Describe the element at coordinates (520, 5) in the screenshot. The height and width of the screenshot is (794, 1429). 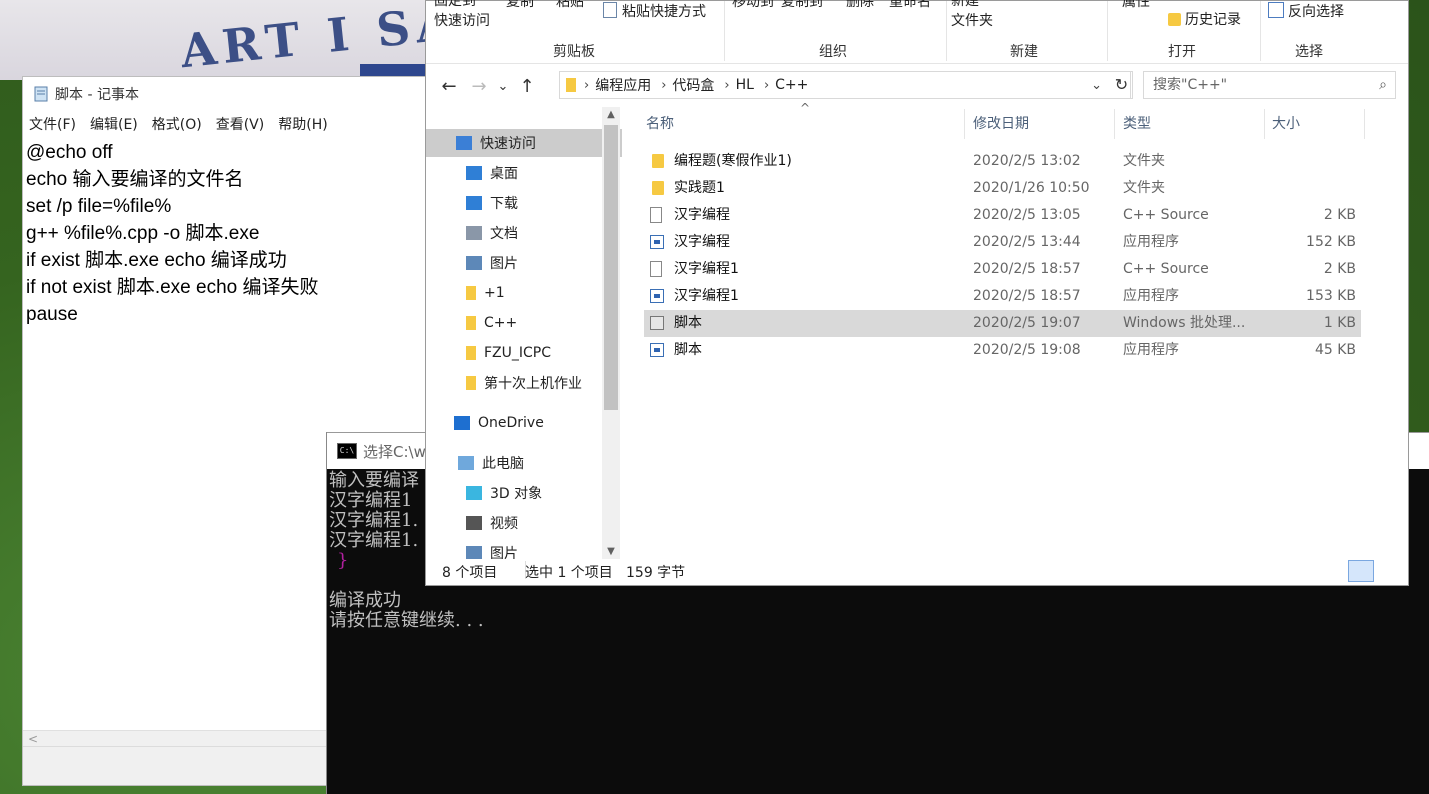
I see `copy-button: 复制` at that location.